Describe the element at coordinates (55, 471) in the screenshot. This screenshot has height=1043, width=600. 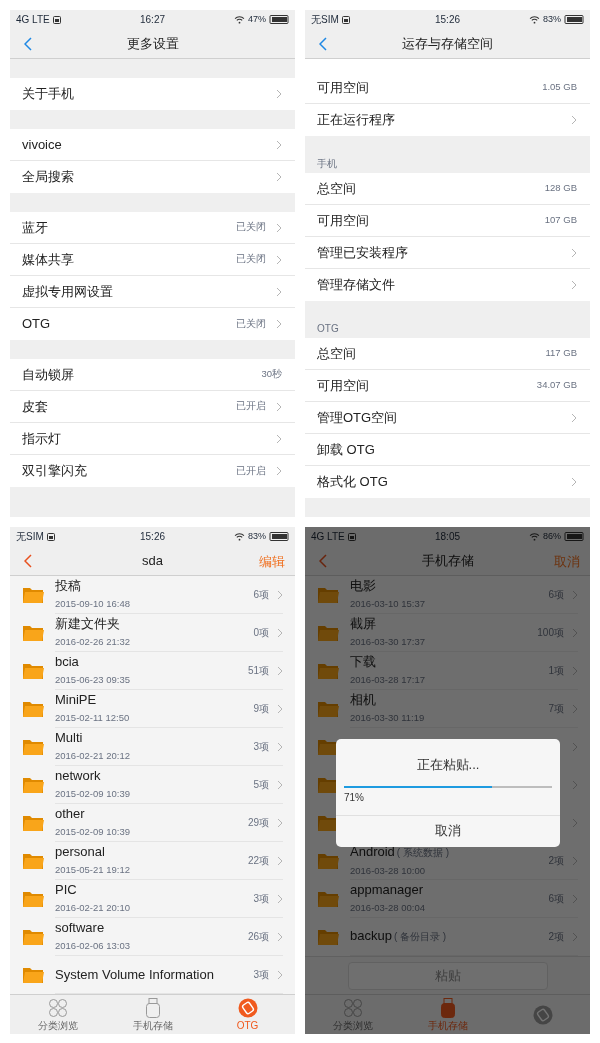
I see `row-label: 双引擎闪充` at that location.